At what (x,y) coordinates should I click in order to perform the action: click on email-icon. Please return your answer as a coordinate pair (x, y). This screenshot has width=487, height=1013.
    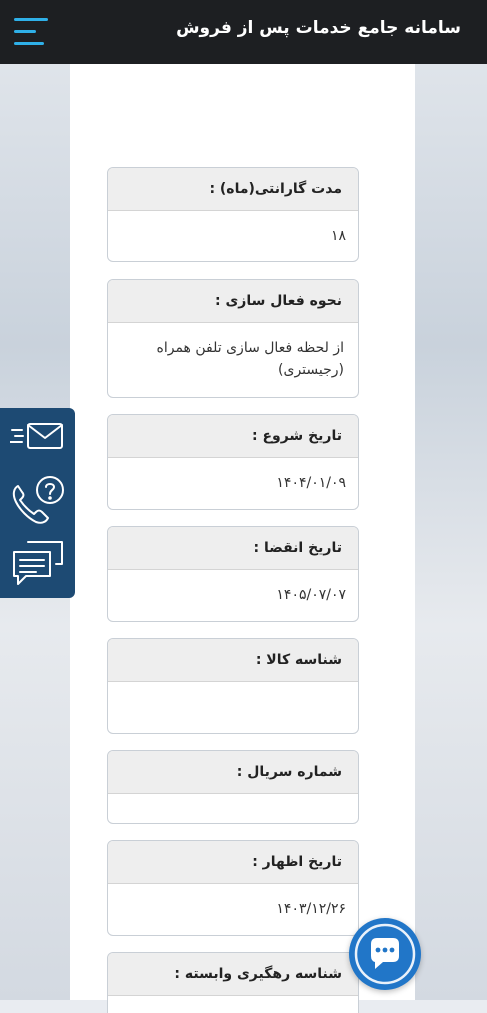
    Looking at the image, I should click on (38, 436).